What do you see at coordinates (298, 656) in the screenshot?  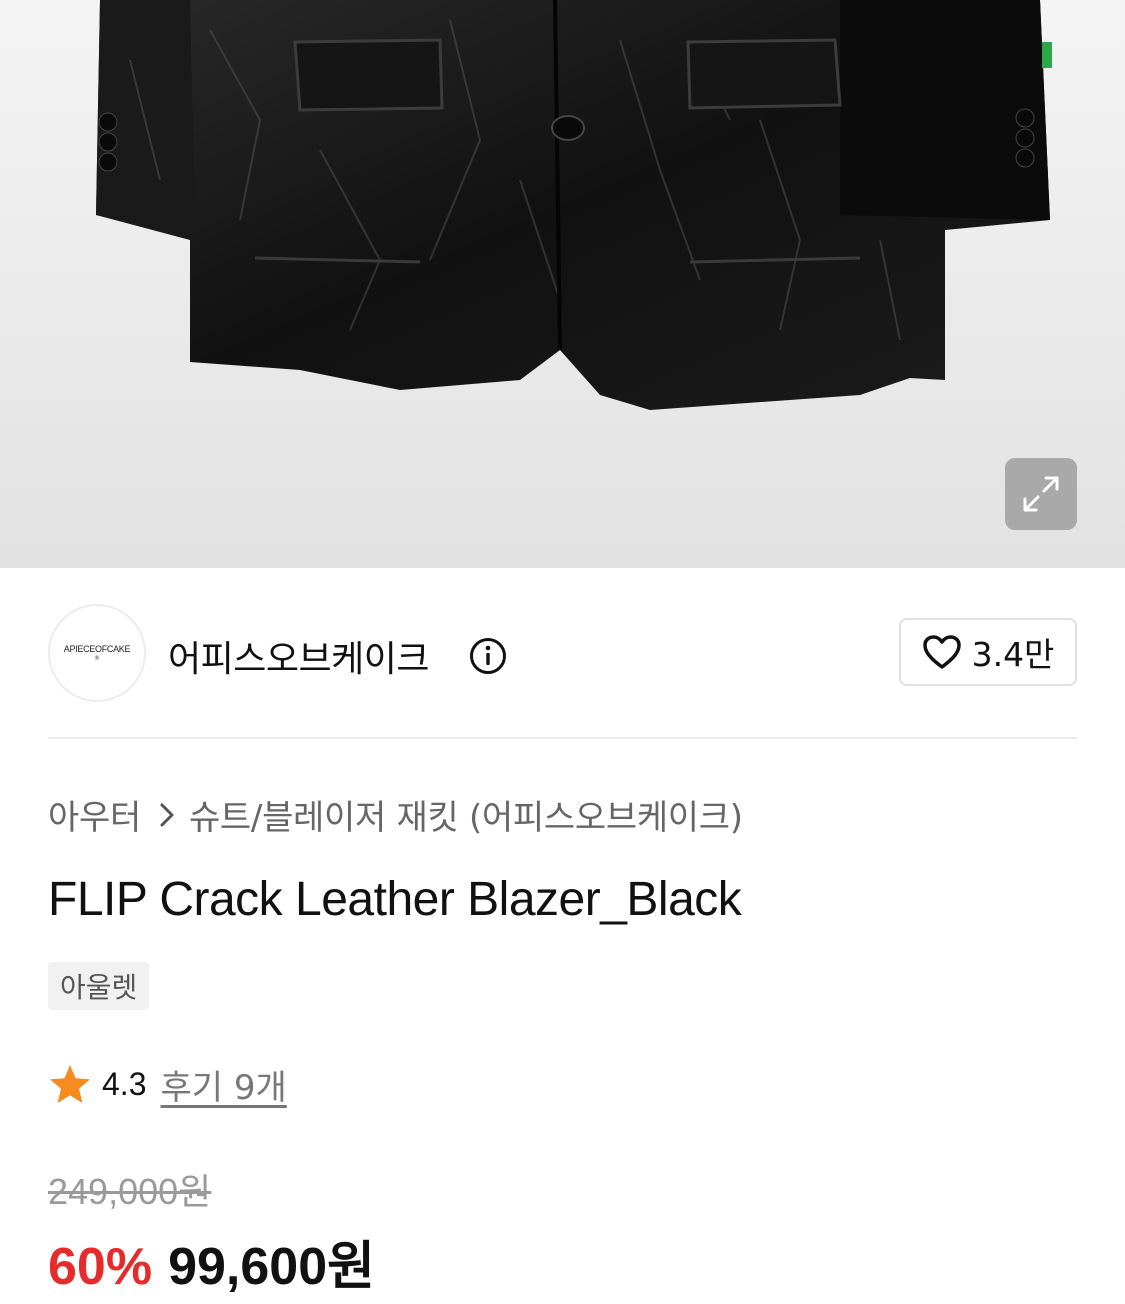 I see `brand-name: 어피스오브케이크` at bounding box center [298, 656].